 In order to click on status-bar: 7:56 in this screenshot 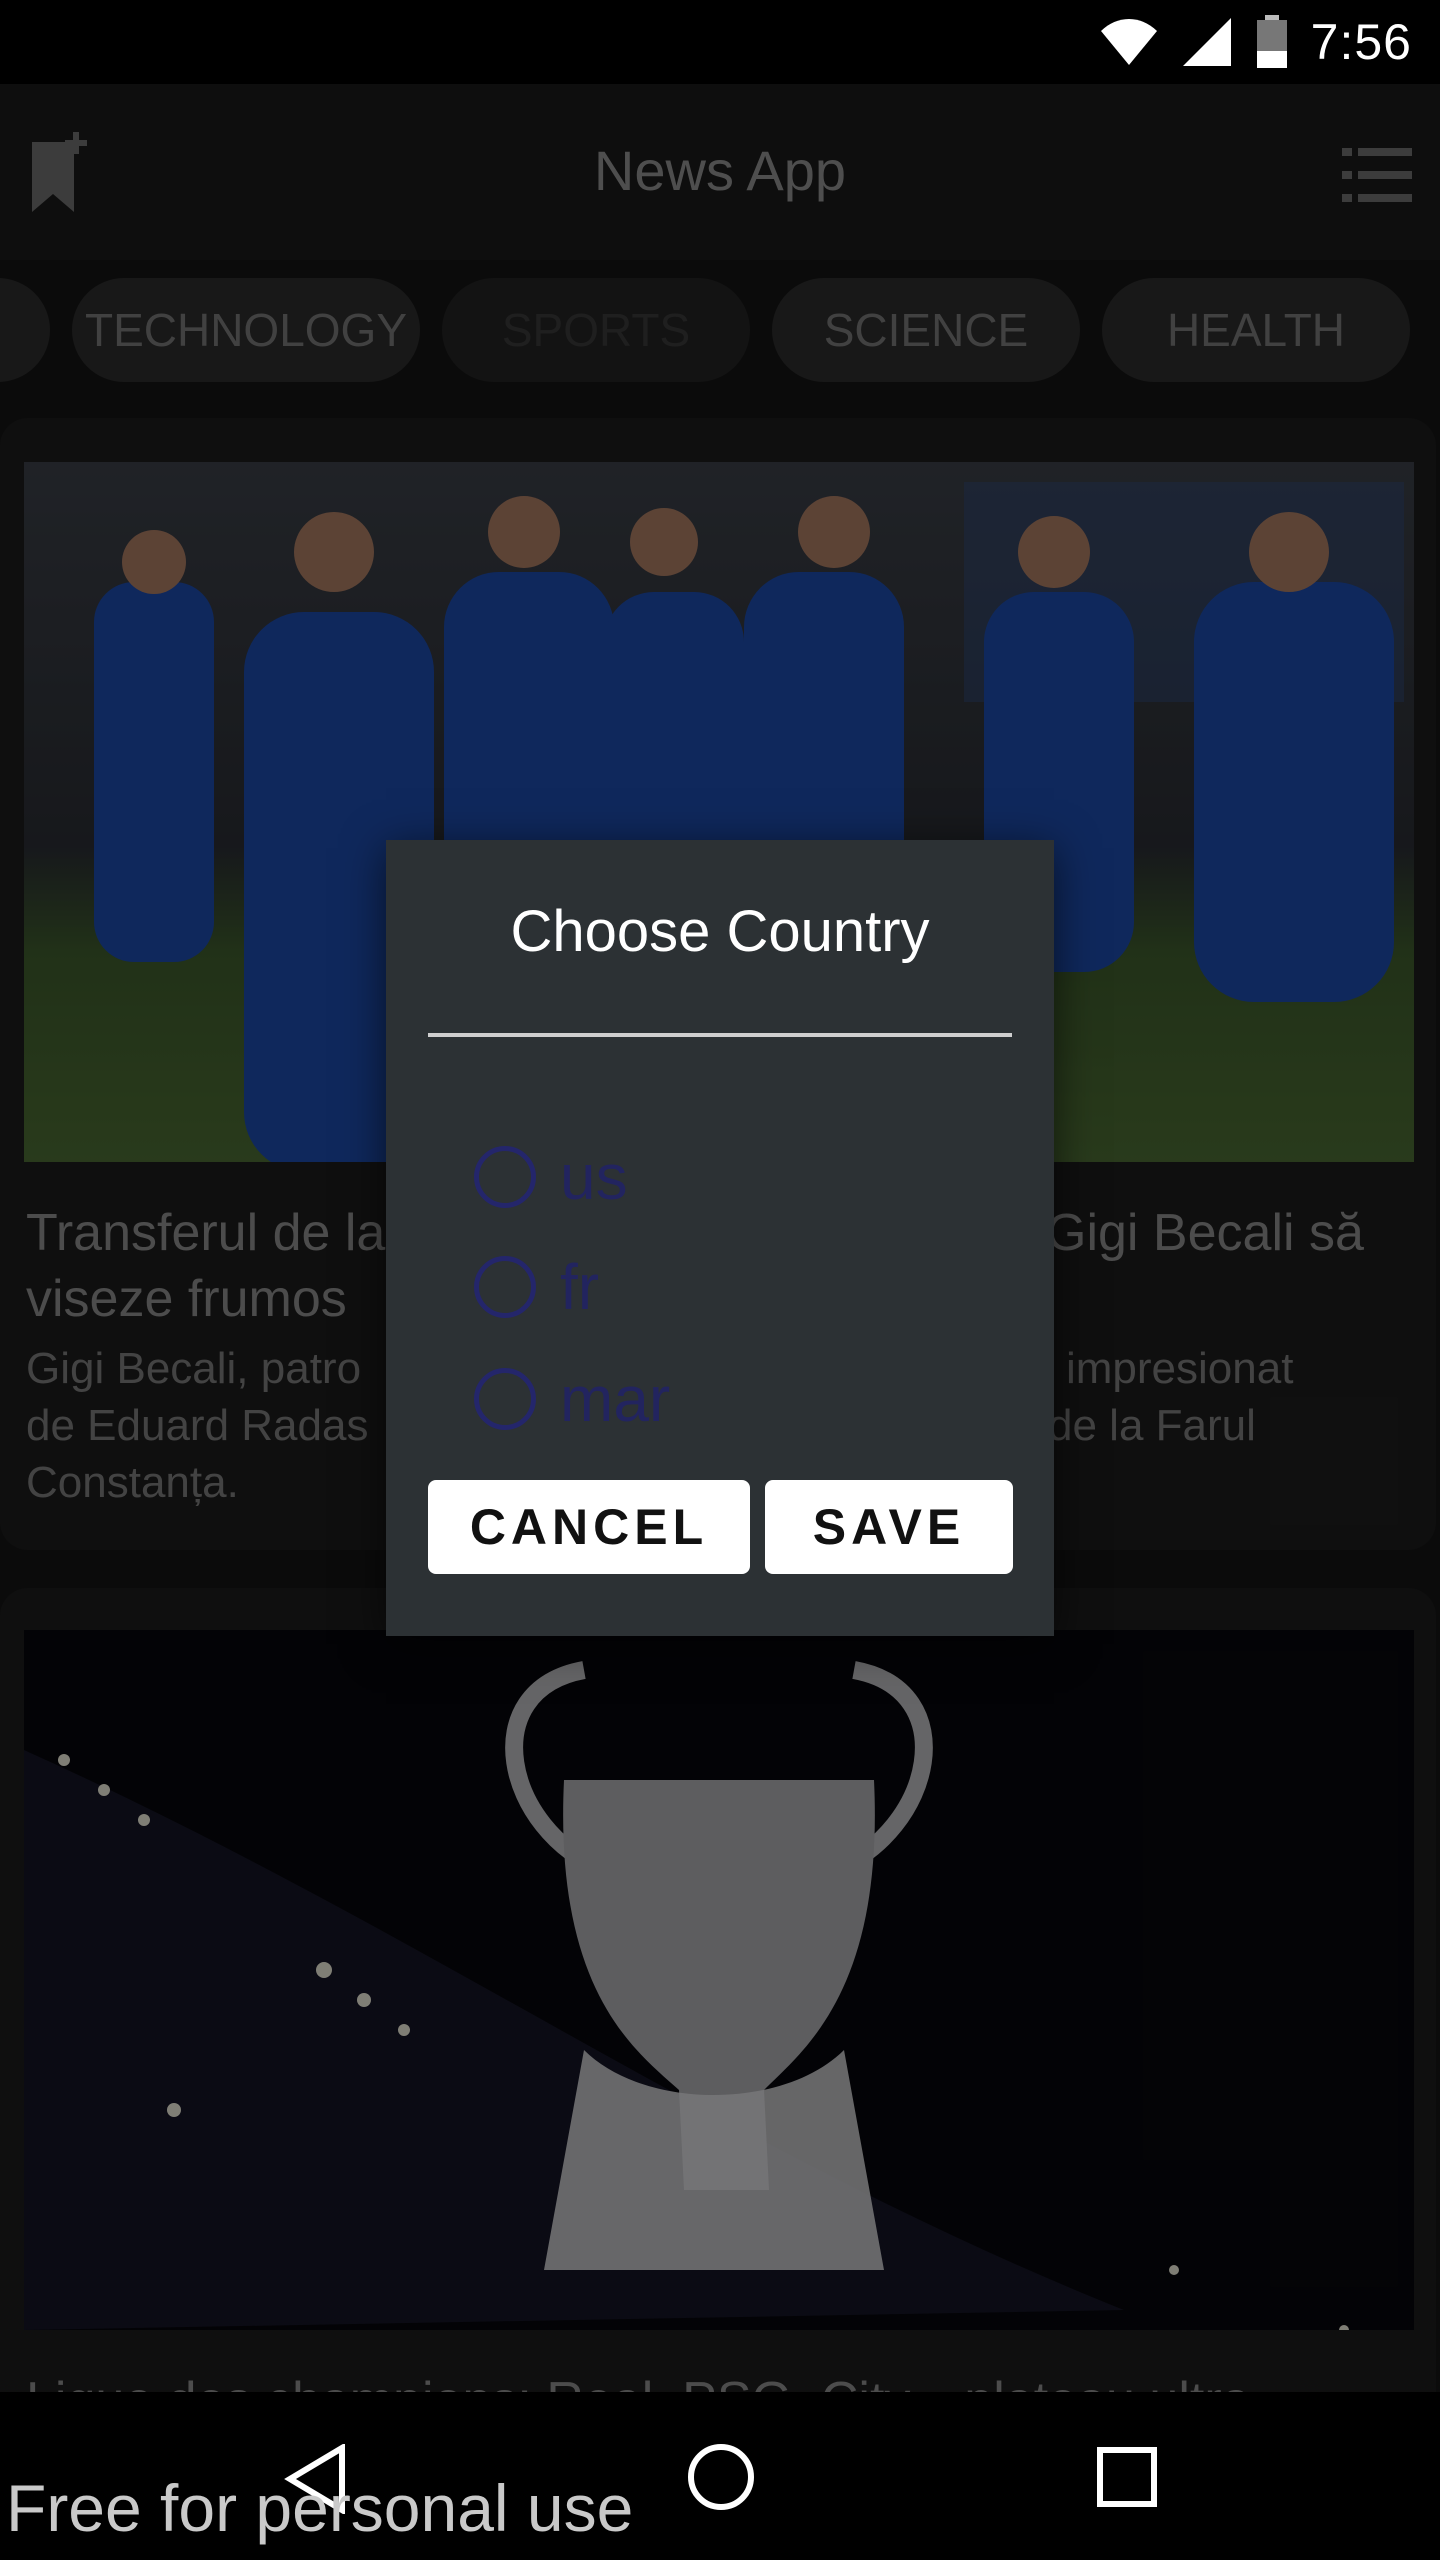, I will do `click(720, 42)`.